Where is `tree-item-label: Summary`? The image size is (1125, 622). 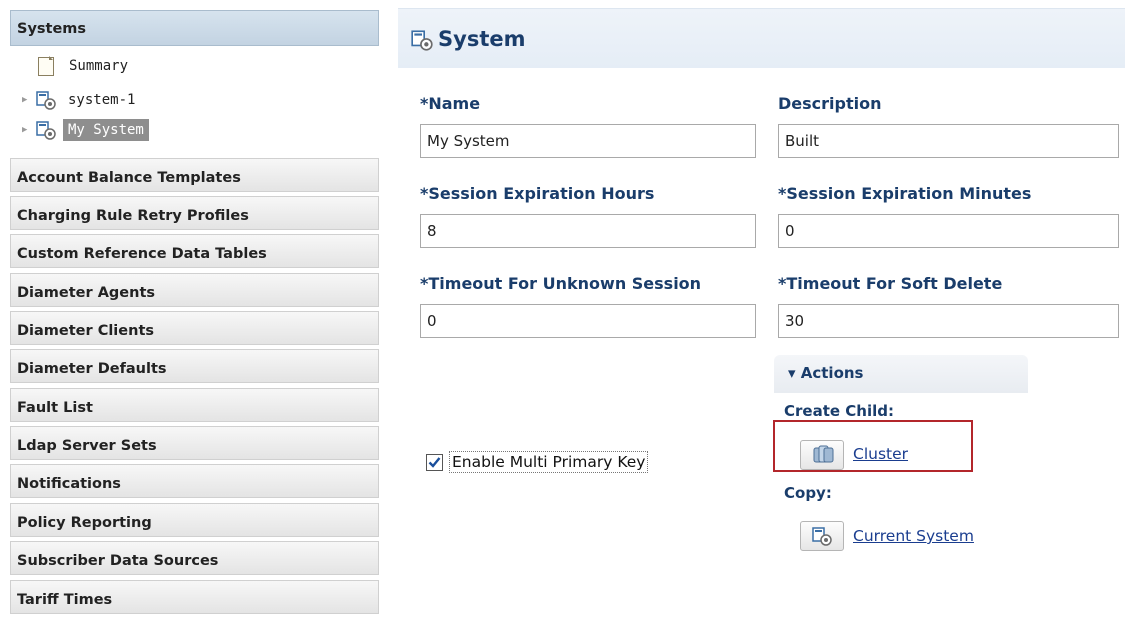
tree-item-label: Summary is located at coordinates (99, 66).